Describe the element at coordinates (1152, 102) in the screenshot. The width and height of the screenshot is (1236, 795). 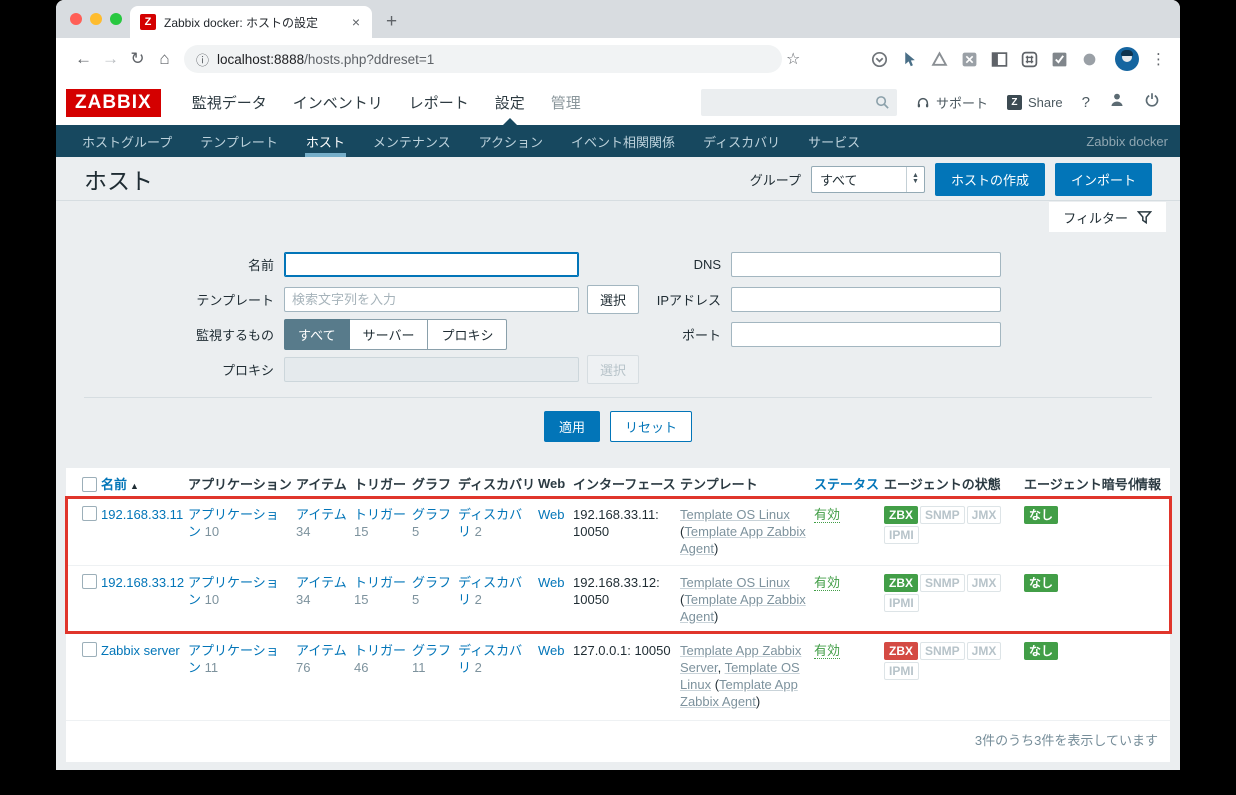
I see `logout-power-icon` at that location.